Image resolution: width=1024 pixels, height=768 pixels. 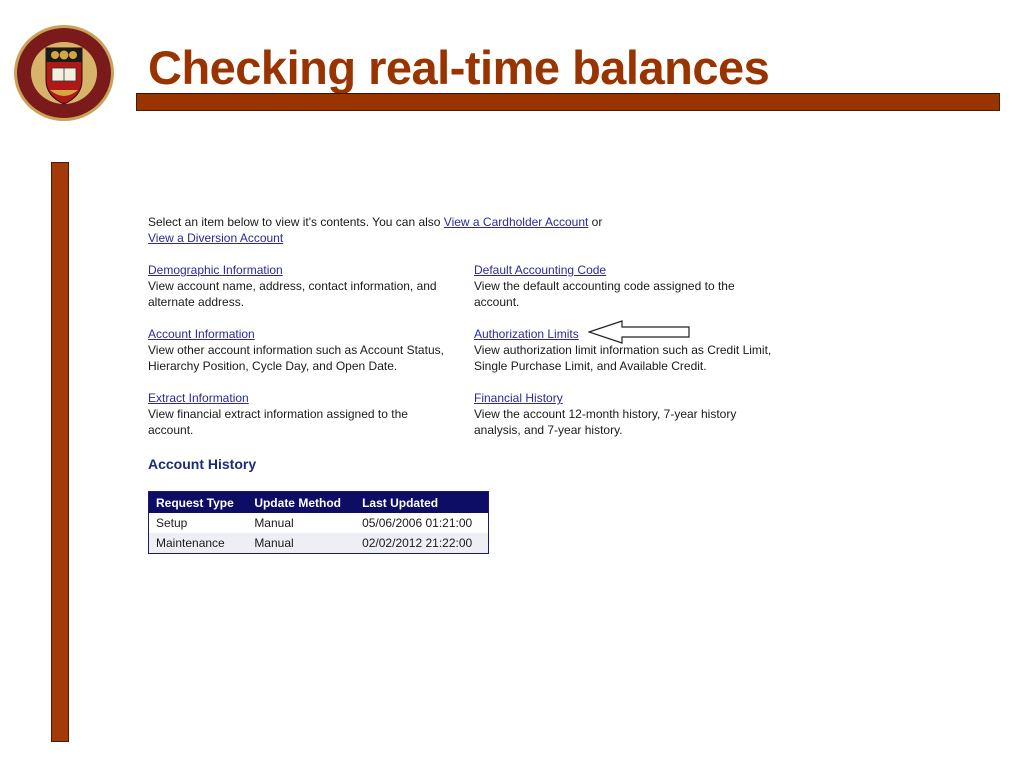 I want to click on intro-or-label: or, so click(x=595, y=222).